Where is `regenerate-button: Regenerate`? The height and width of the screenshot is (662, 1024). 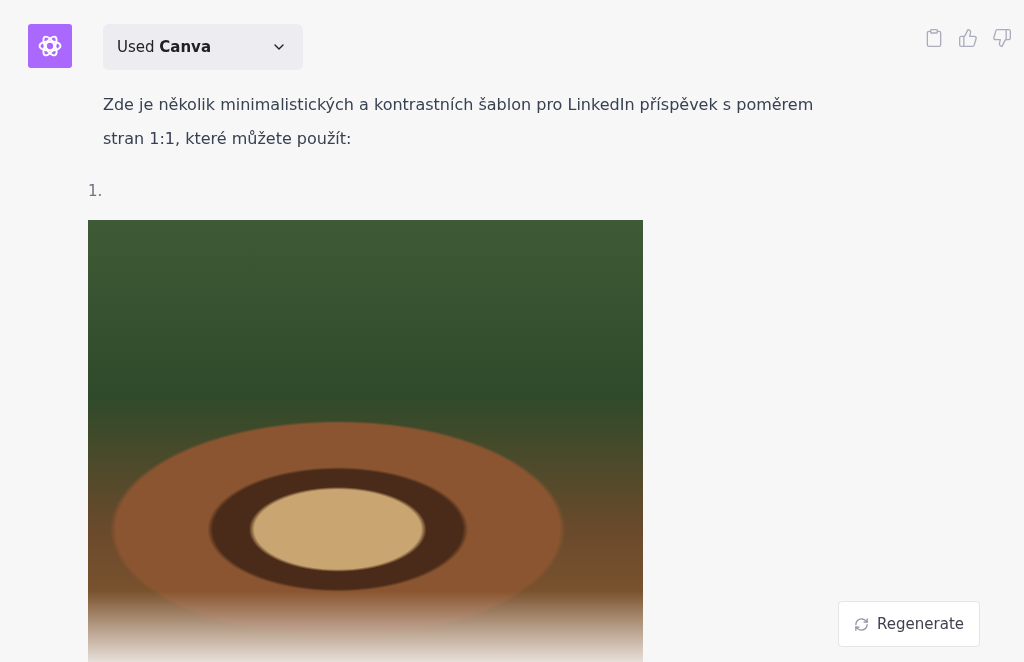 regenerate-button: Regenerate is located at coordinates (909, 624).